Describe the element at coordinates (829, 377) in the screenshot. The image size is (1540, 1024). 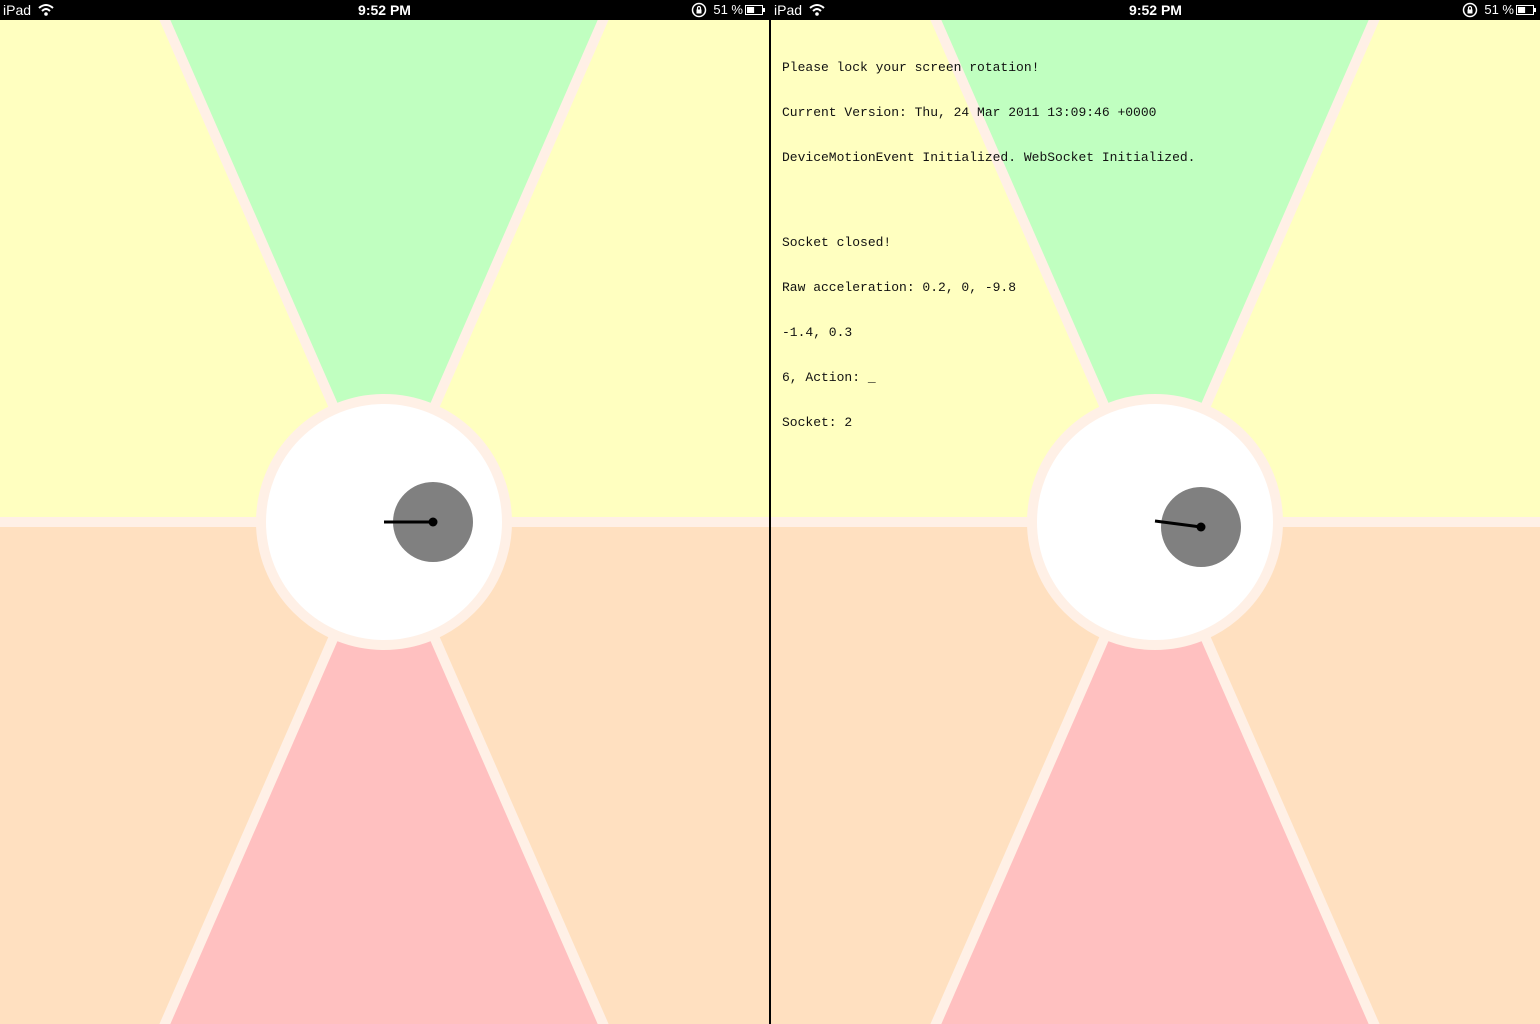
I see `console-line: 6, Action: _` at that location.